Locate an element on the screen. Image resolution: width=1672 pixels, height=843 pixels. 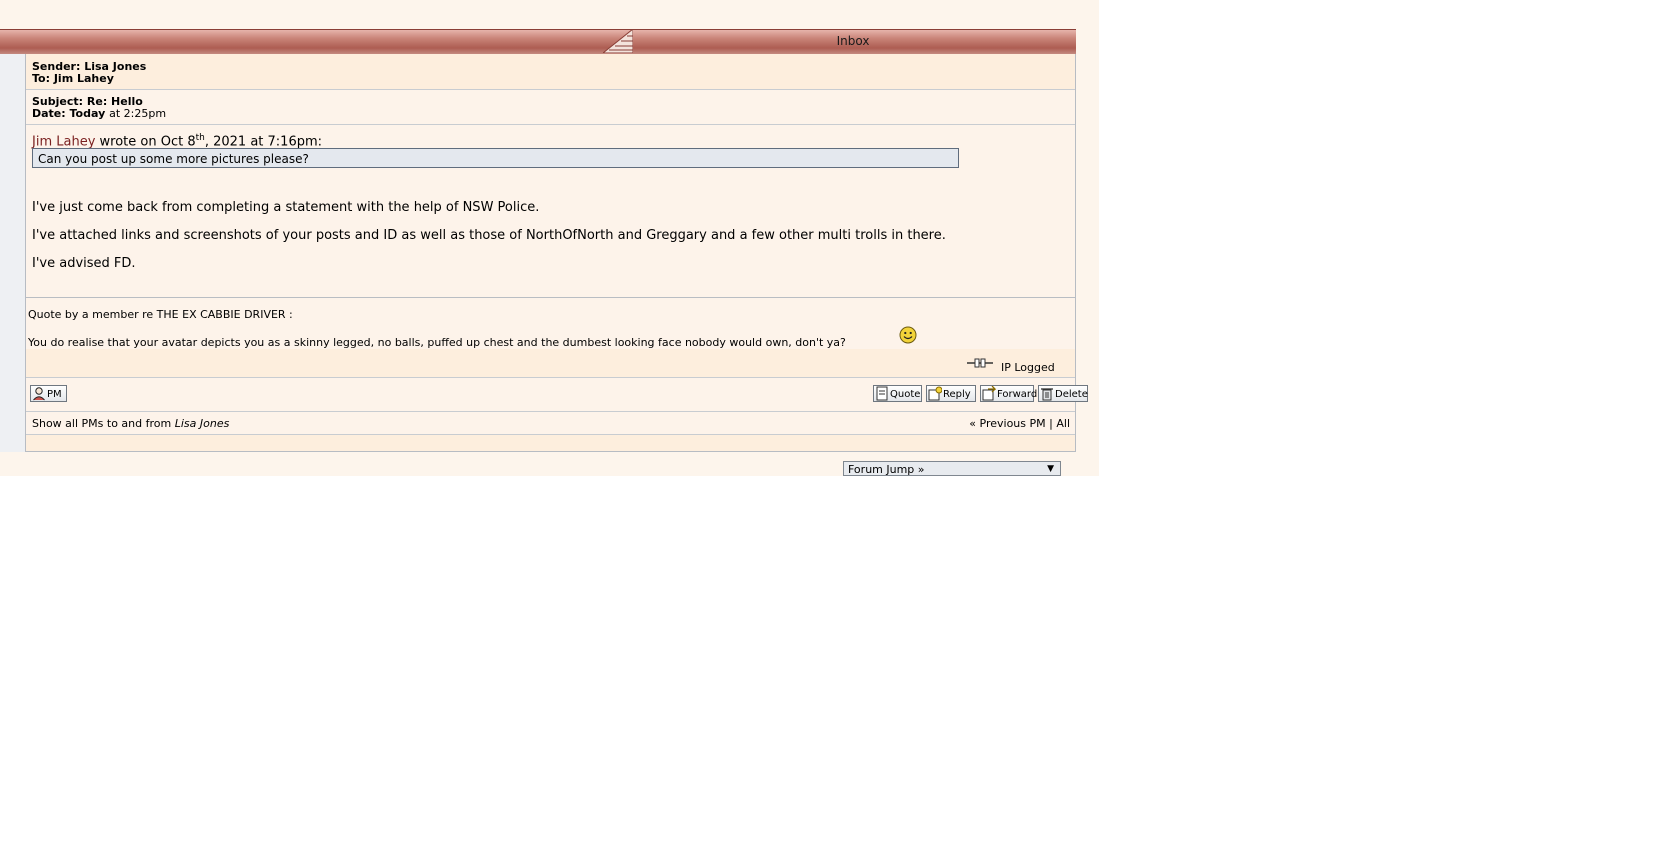
all-pms-link: All is located at coordinates (1063, 423).